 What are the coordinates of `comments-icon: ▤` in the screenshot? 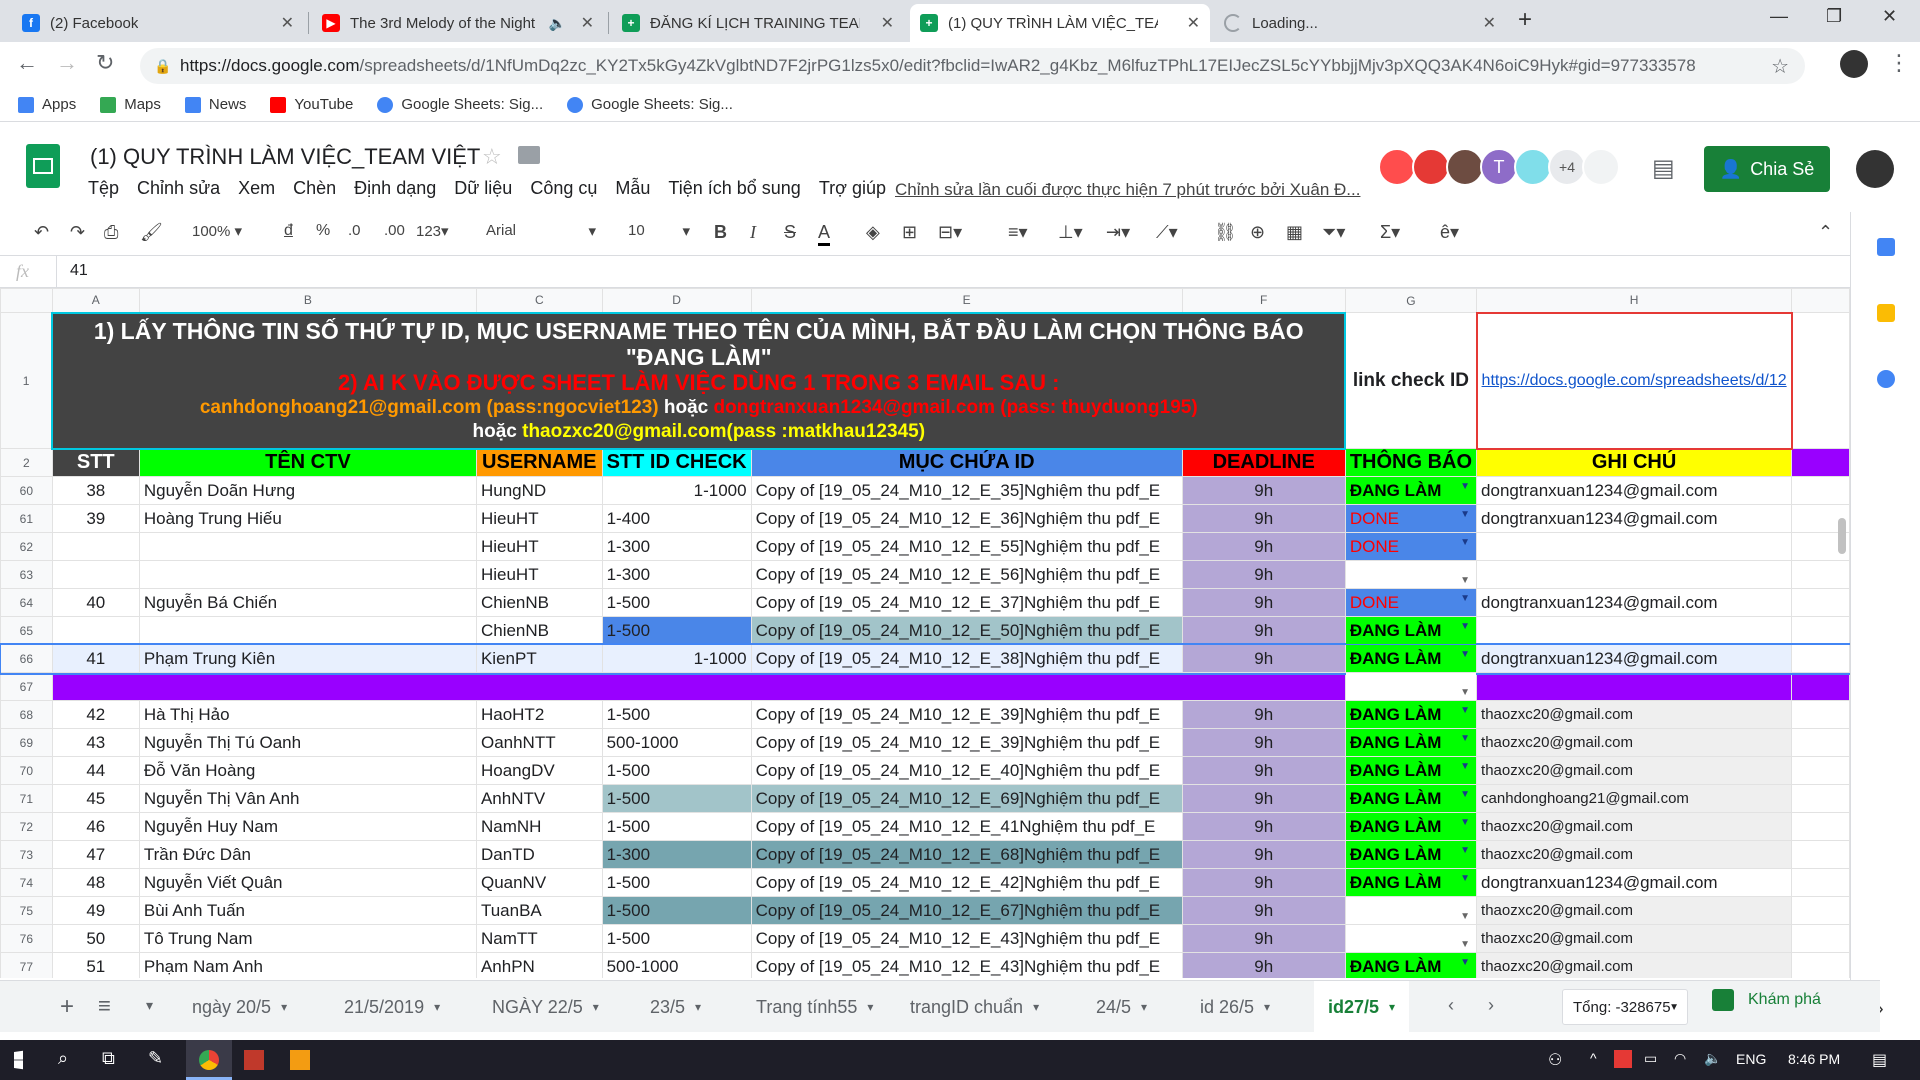 It's located at (1663, 168).